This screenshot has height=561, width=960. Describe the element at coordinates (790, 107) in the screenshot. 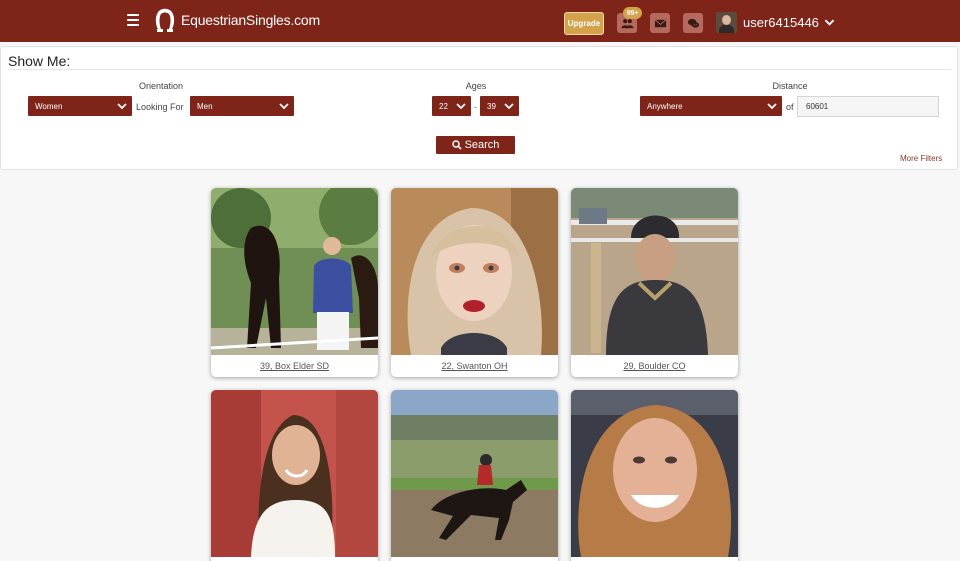

I see `of-label: of` at that location.